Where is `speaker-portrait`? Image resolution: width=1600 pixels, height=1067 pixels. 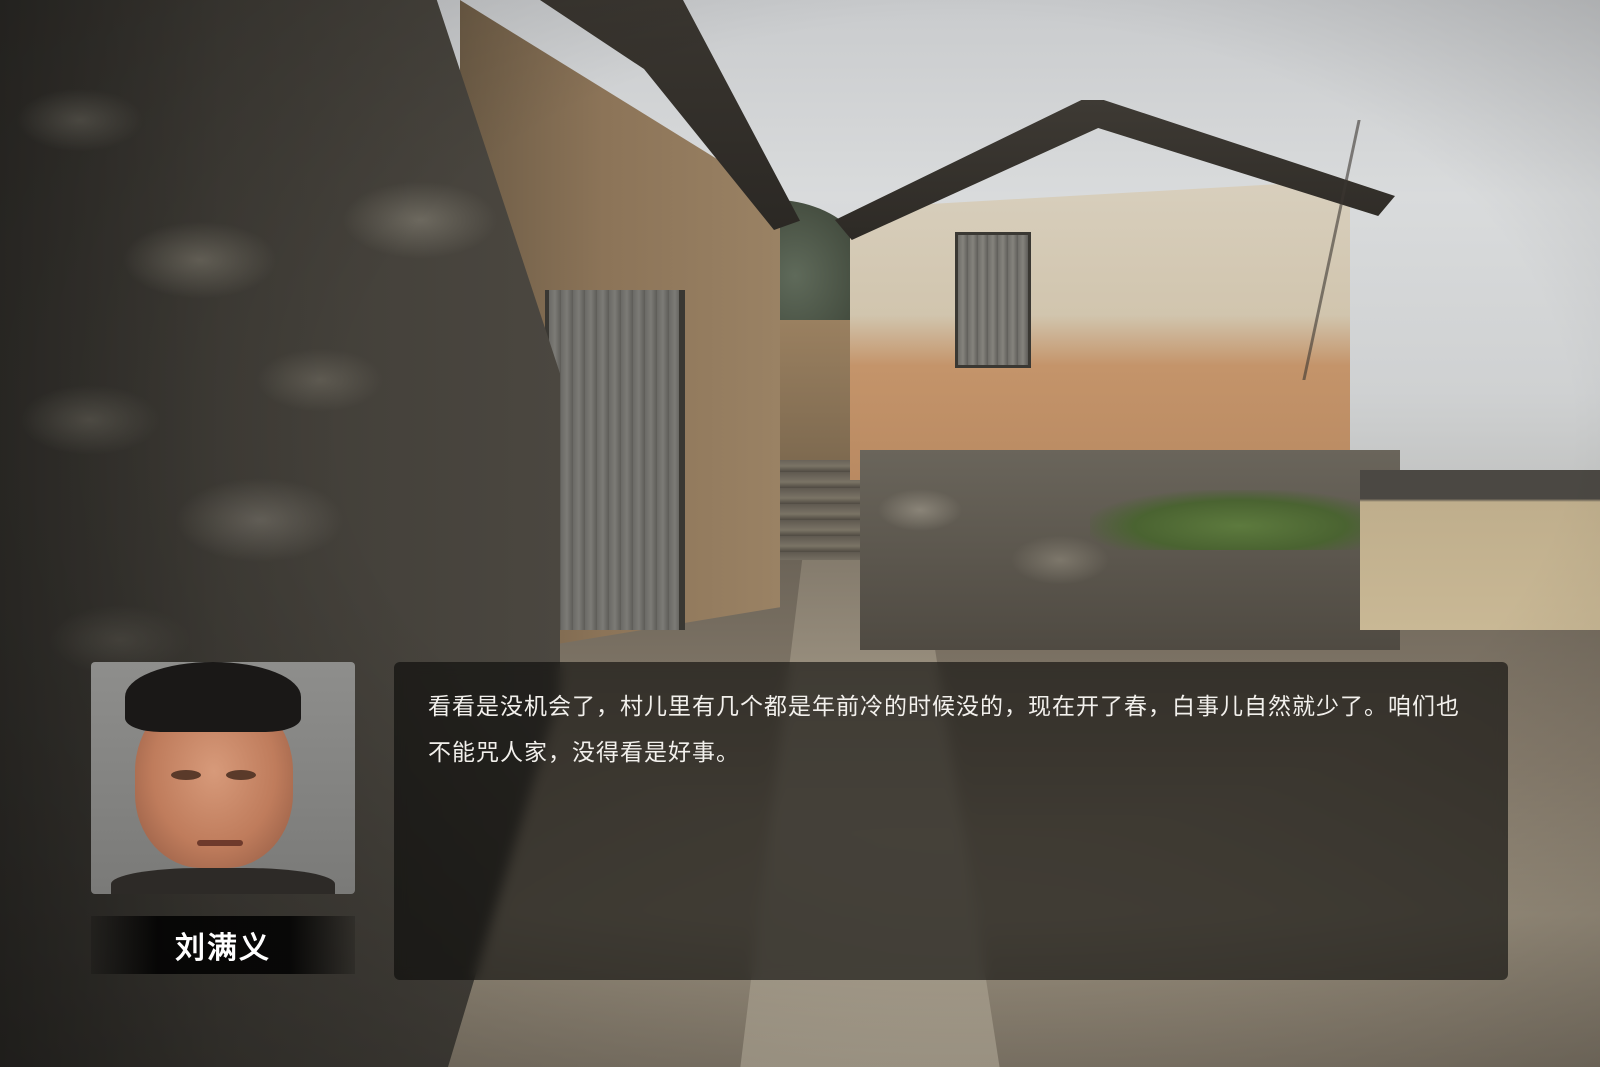 speaker-portrait is located at coordinates (223, 778).